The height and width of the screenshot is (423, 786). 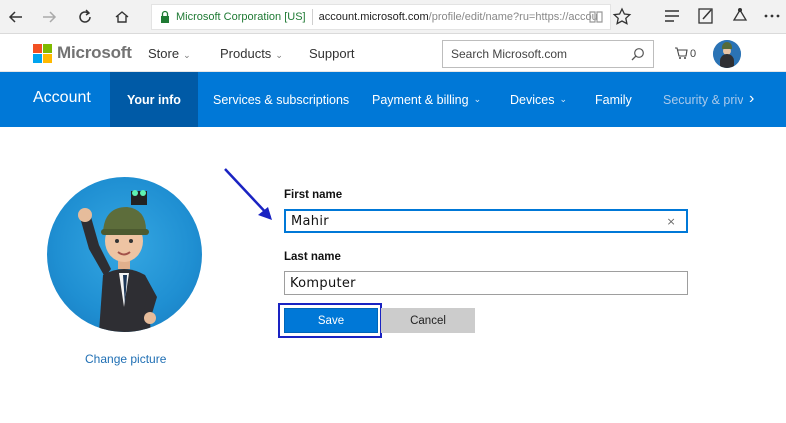 I want to click on reading-view-icon, so click(x=596, y=17).